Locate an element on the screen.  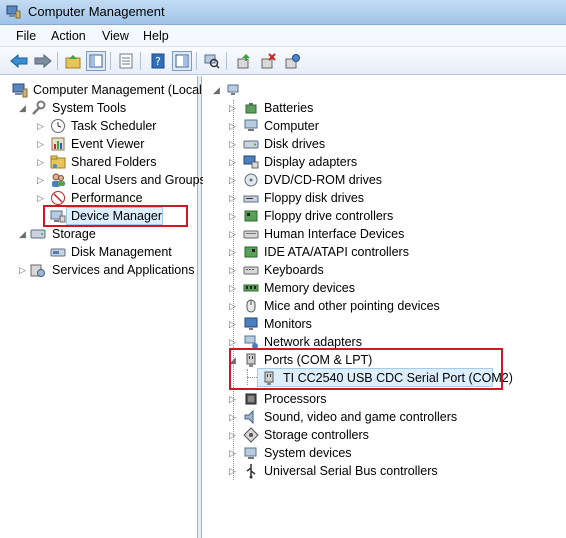
performance-icon is located at coordinates (58, 198).